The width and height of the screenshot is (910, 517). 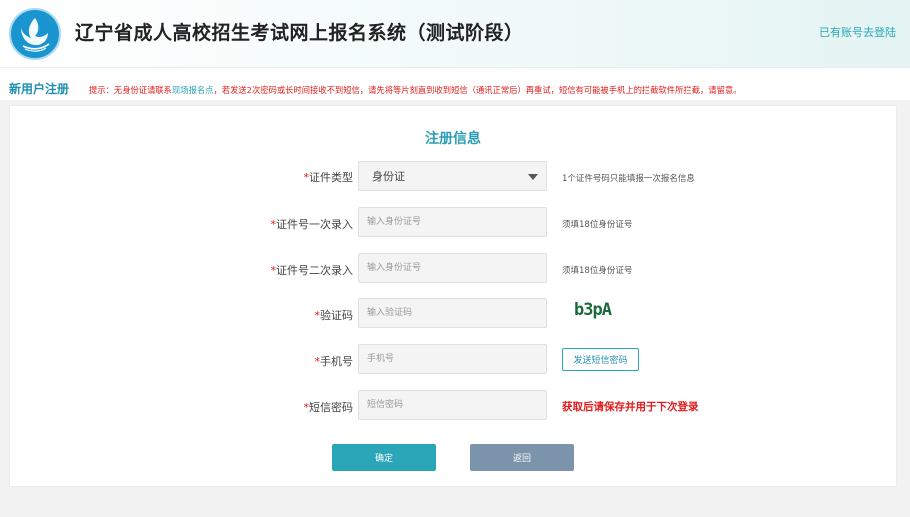 I want to click on phone-label: *手机号, so click(x=334, y=361).